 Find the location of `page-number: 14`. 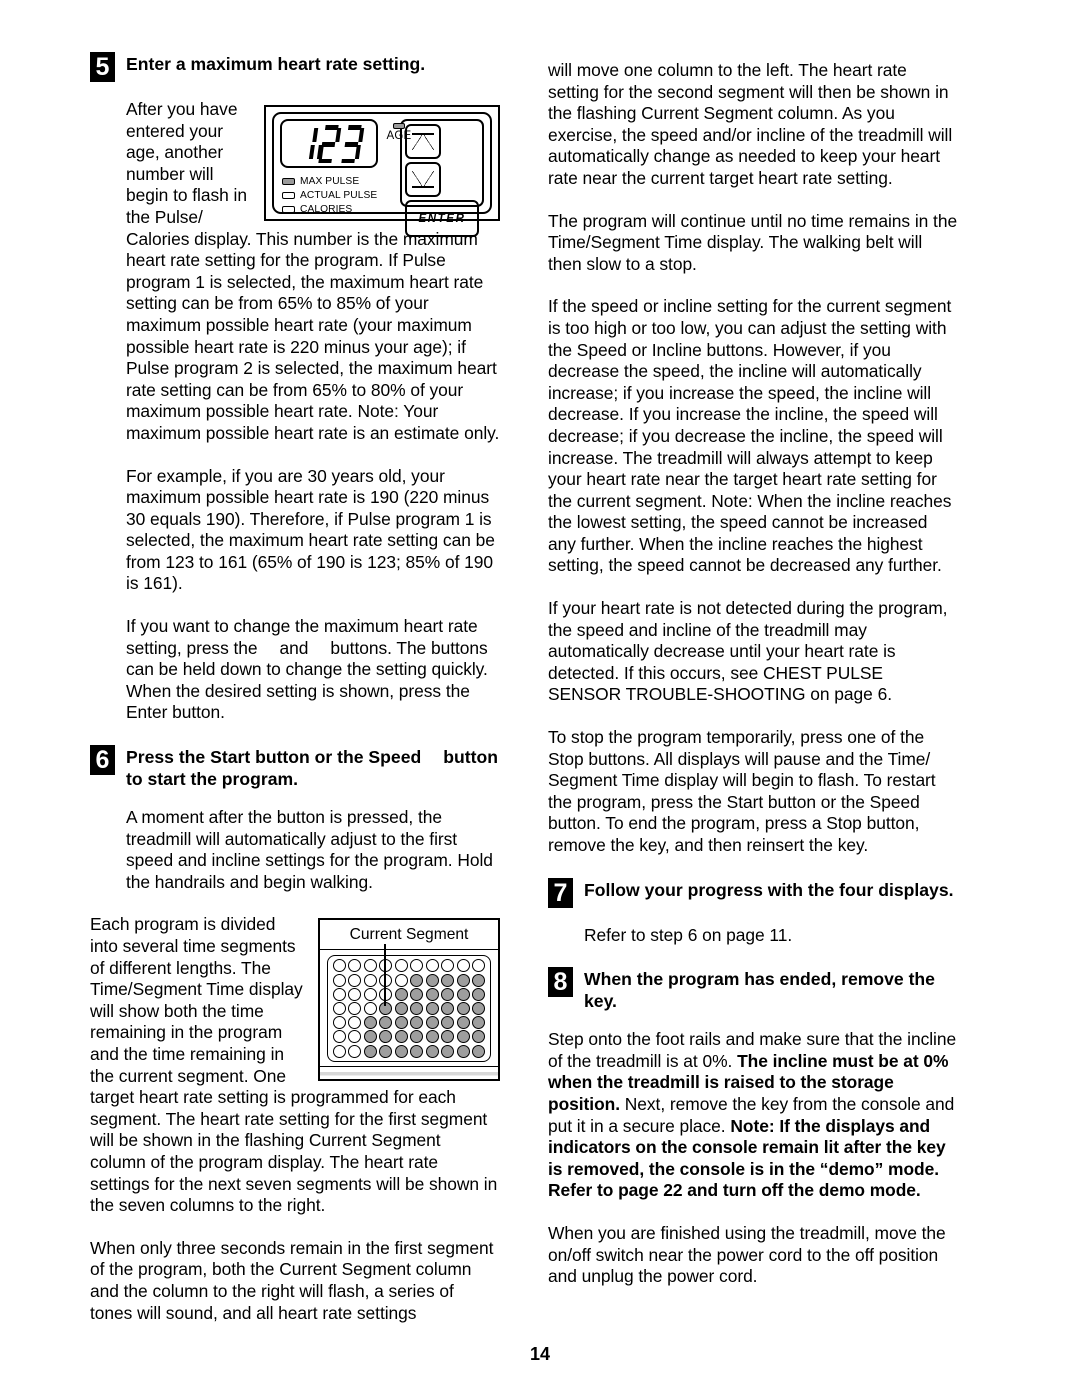

page-number: 14 is located at coordinates (540, 1354).